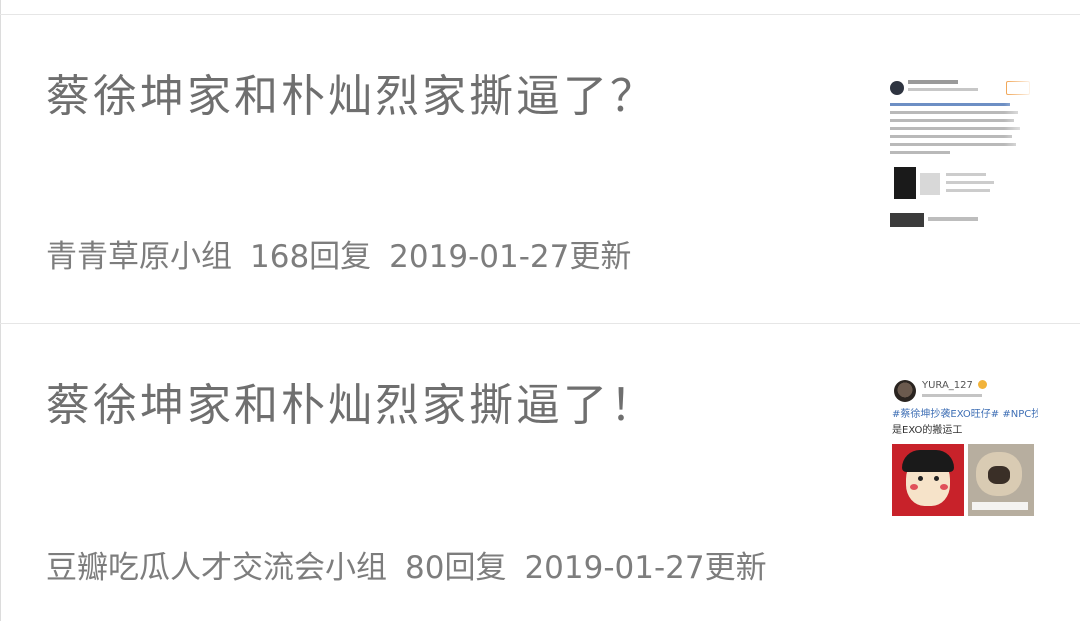 The image size is (1080, 621). I want to click on post-meta: 青青草原小组 168回复 2019-01-27更新, so click(338, 257).